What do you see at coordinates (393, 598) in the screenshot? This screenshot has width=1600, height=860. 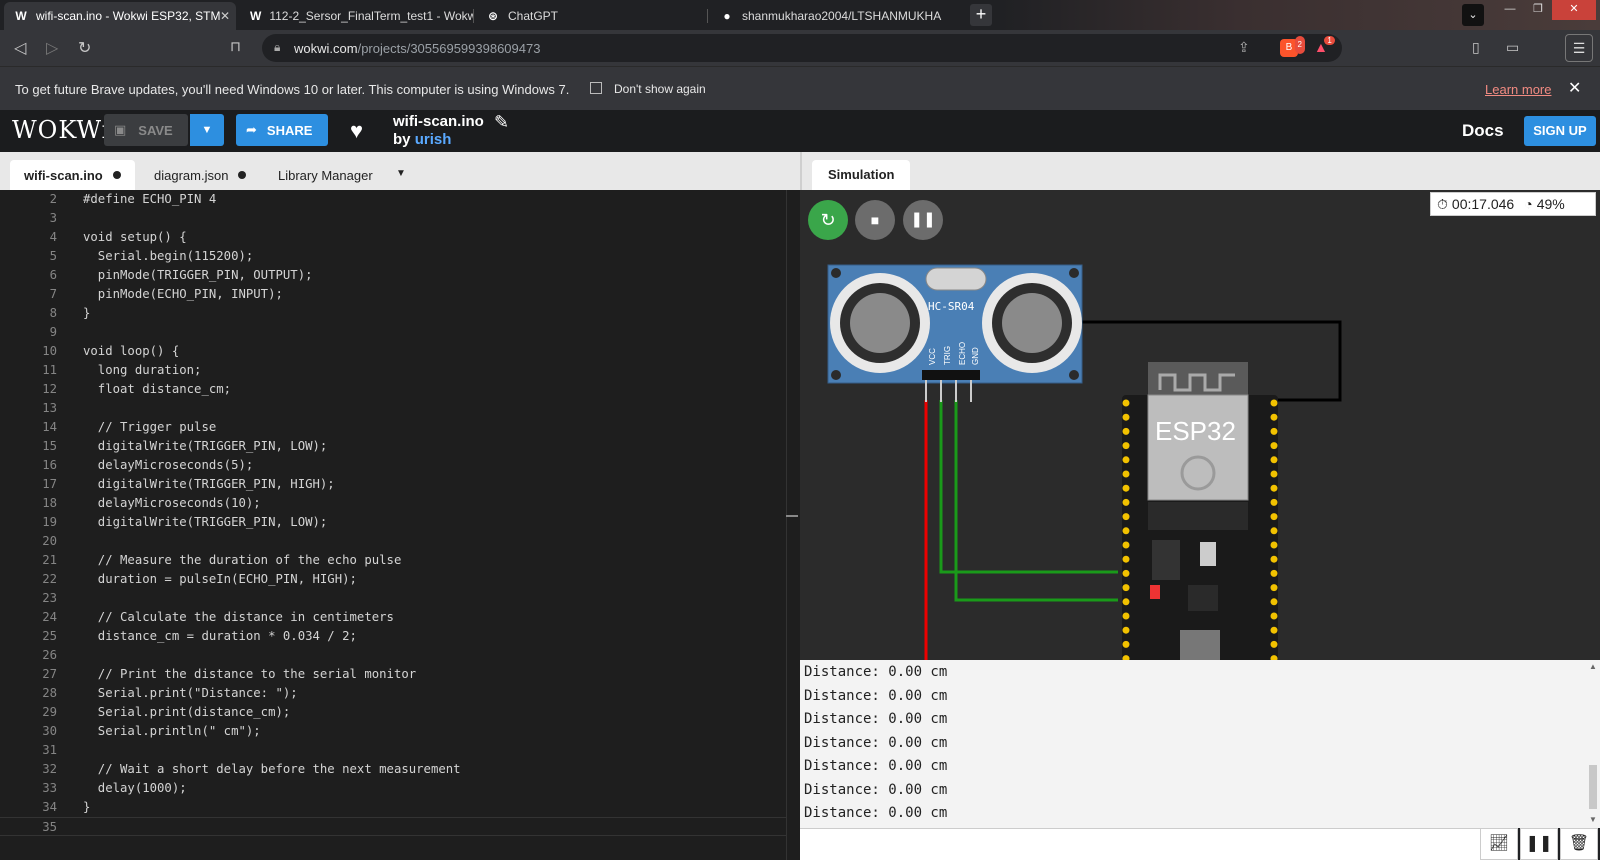 I see `code-line: 23` at bounding box center [393, 598].